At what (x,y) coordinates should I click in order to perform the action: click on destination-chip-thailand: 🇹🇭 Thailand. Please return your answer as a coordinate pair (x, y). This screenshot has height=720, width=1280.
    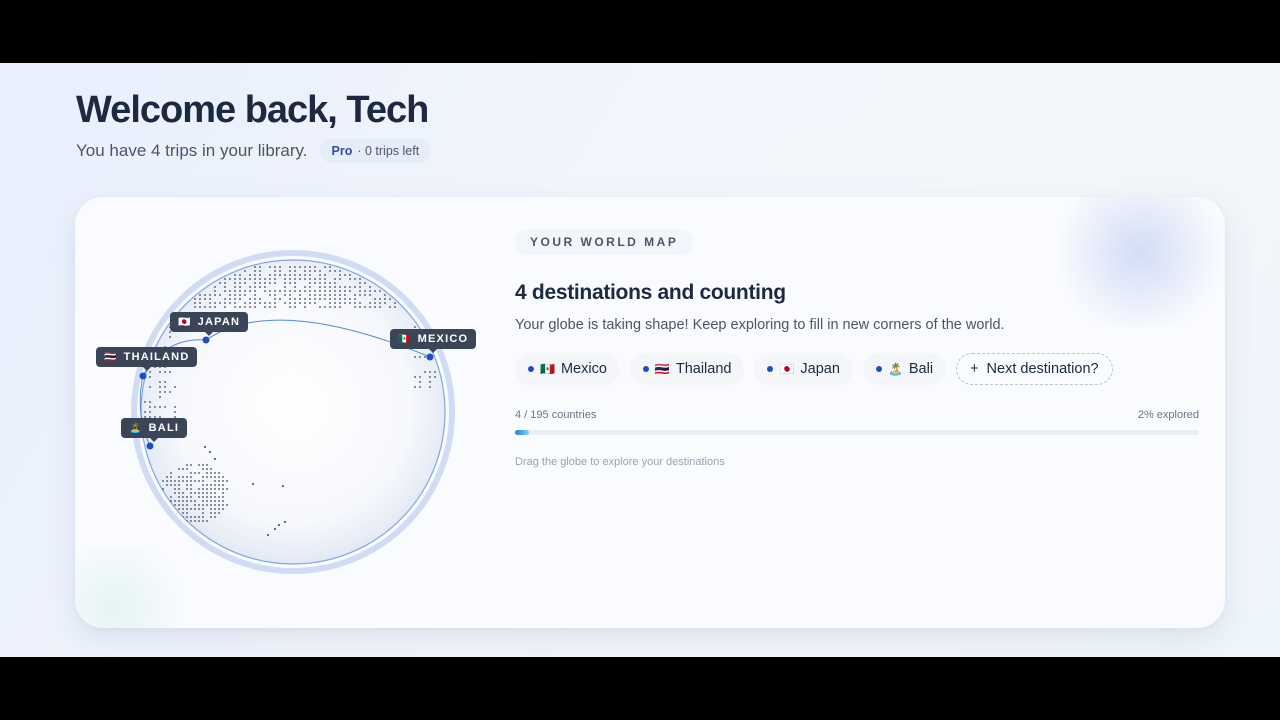
    Looking at the image, I should click on (687, 369).